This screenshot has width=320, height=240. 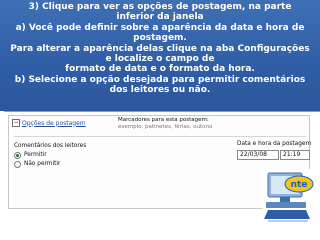 I want to click on post-options-link: Opções de postagem, so click(x=54, y=123).